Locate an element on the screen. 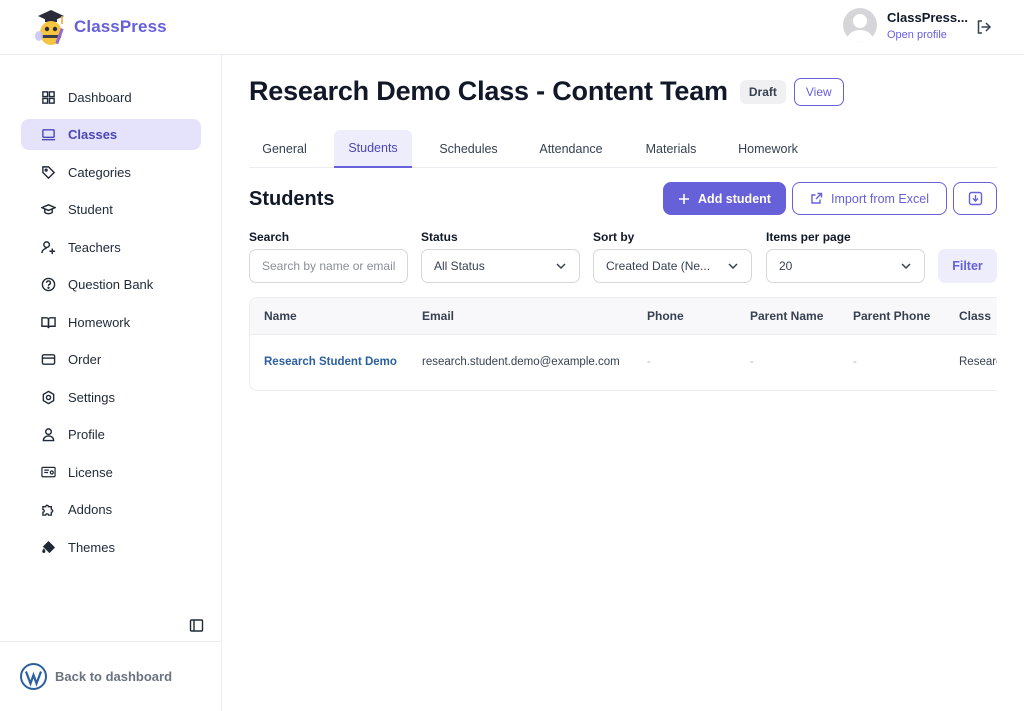  column-header-name: Name is located at coordinates (280, 316).